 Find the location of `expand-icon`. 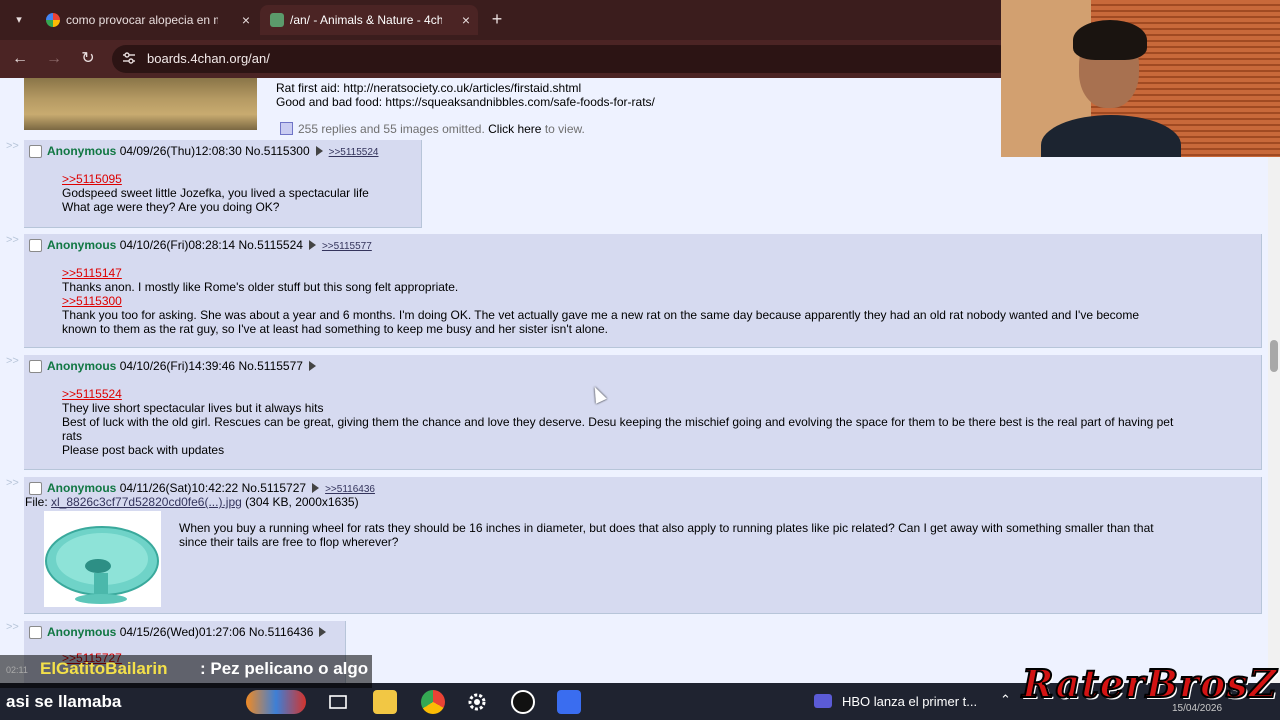

expand-icon is located at coordinates (286, 128).